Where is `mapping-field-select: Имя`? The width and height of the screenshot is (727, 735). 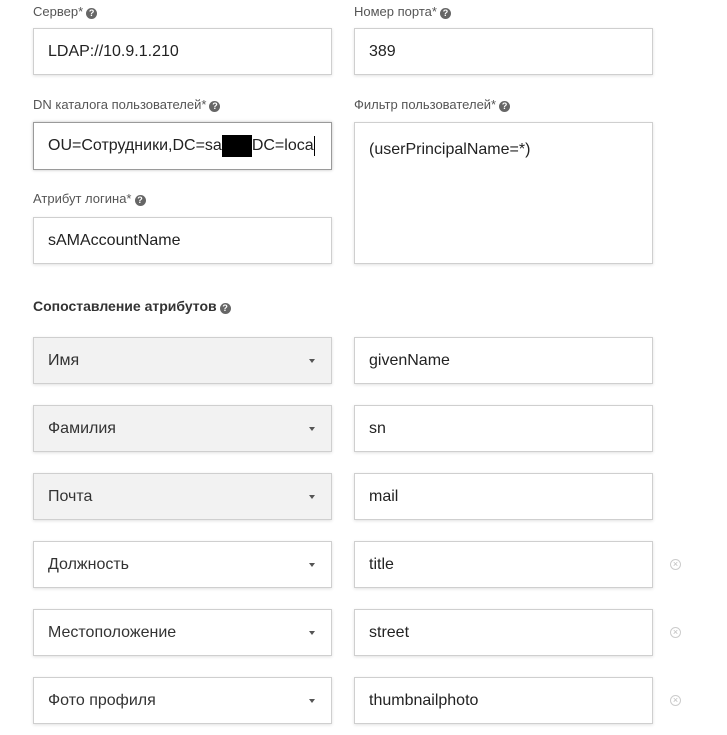
mapping-field-select: Имя is located at coordinates (182, 360).